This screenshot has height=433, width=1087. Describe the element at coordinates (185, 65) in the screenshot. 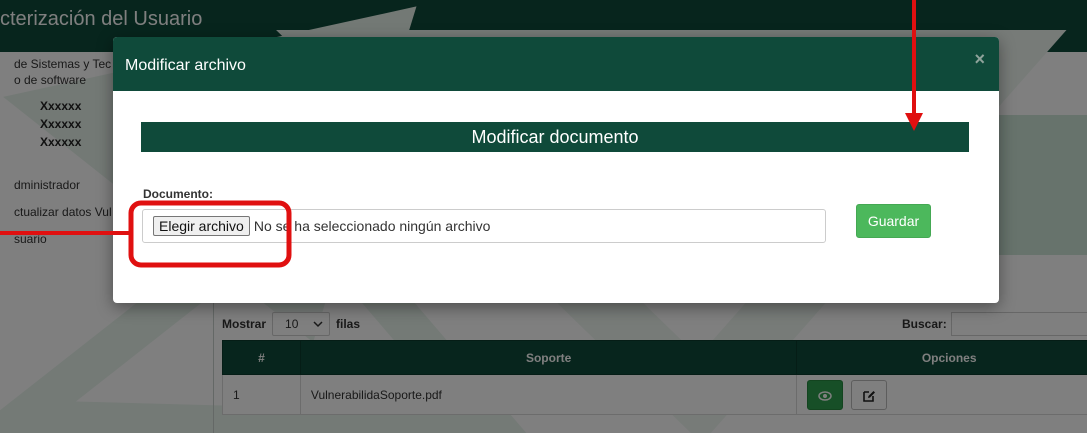

I see `modal-title: Modificar archivo` at that location.